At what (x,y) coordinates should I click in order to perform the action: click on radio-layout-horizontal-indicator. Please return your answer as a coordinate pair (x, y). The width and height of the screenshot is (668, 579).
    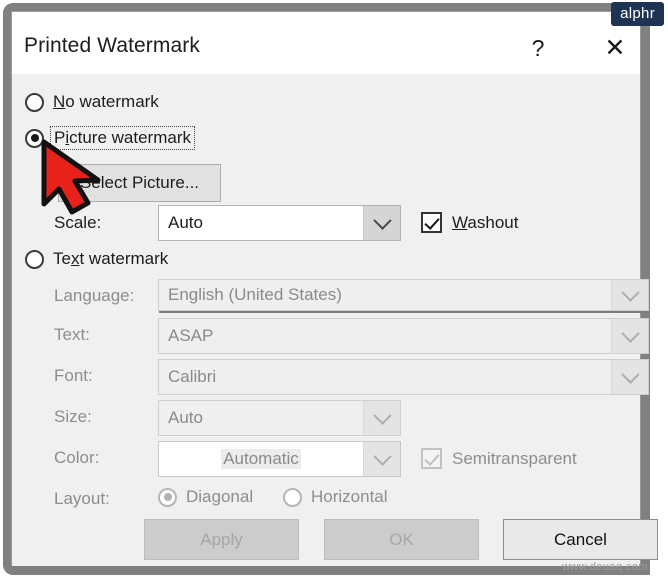
    Looking at the image, I should click on (292, 497).